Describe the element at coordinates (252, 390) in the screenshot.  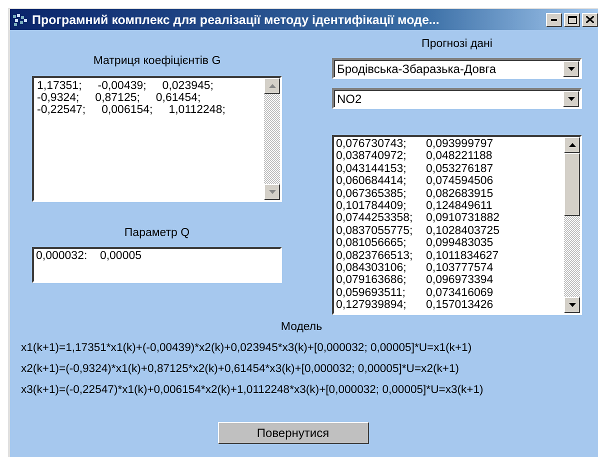
I see `equation-text: x3(k+1)=(-0,22547)*x1(k)+0,006154*x2(k)+1,0112248*x3(k)+[0,000032; 0,00005]*U=x3(k+1)` at that location.